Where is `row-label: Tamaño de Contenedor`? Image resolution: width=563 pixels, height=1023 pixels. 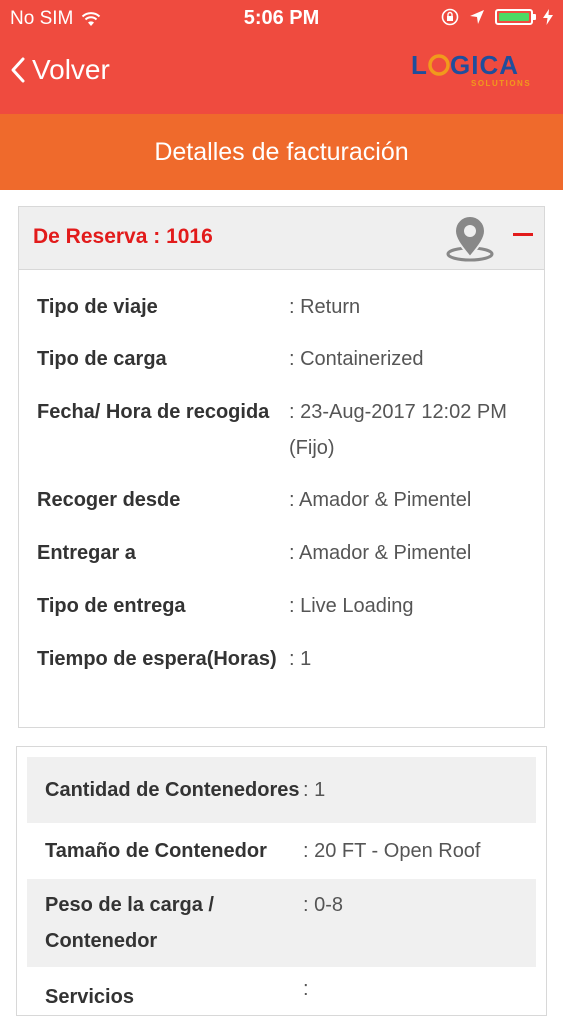
row-label: Tamaño de Contenedor is located at coordinates (156, 851).